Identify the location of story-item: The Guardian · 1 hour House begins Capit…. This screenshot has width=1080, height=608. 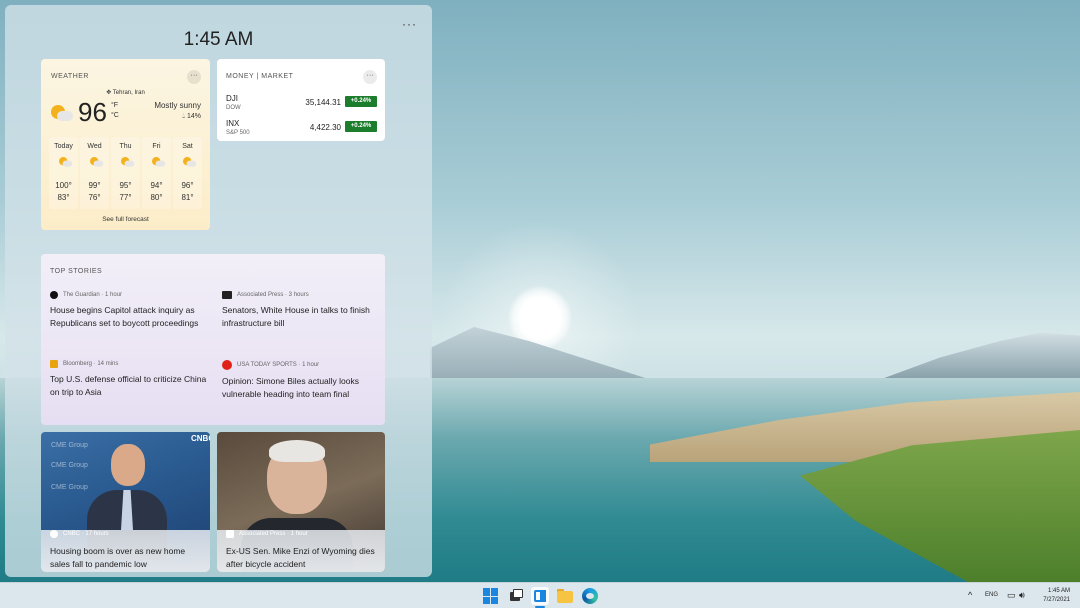
(130, 310).